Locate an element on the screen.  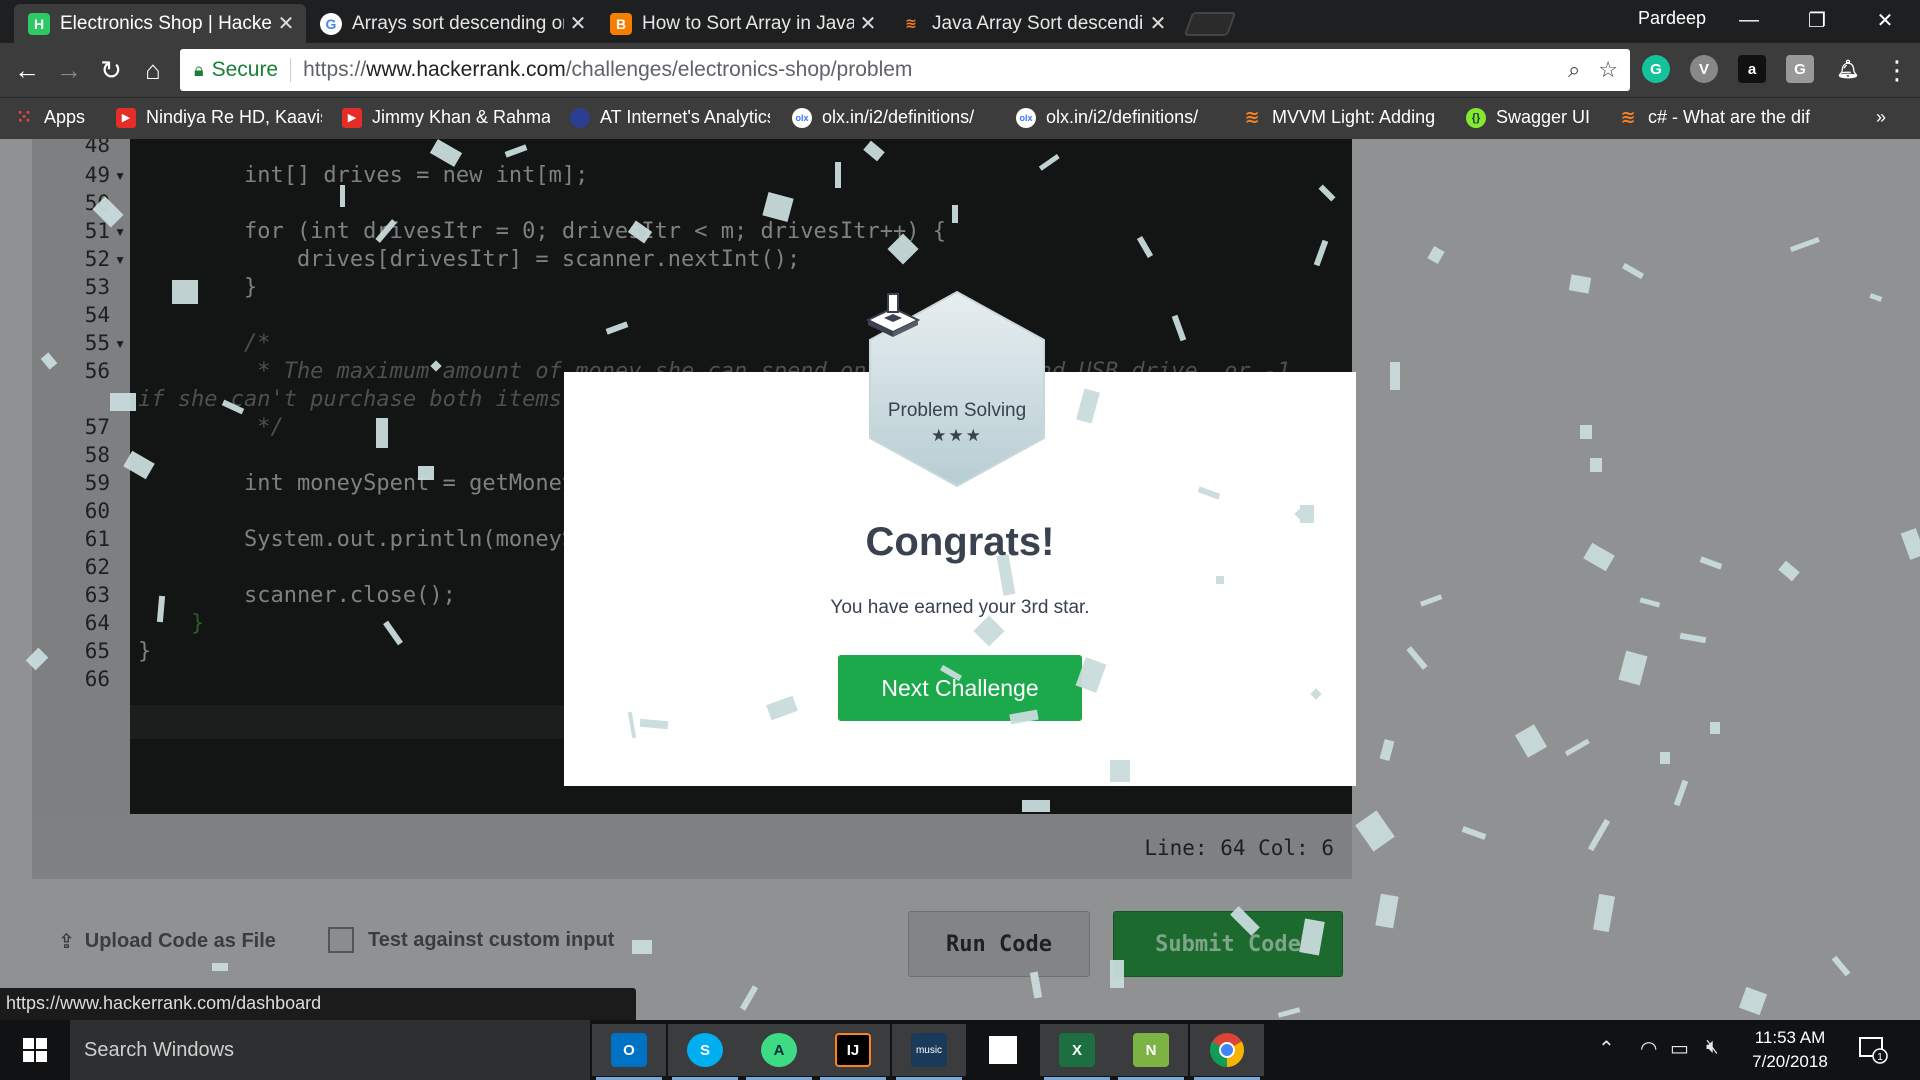
bookmark-jimmy-khan: ▶ Jimmy Khan & Rahma is located at coordinates (446, 117).